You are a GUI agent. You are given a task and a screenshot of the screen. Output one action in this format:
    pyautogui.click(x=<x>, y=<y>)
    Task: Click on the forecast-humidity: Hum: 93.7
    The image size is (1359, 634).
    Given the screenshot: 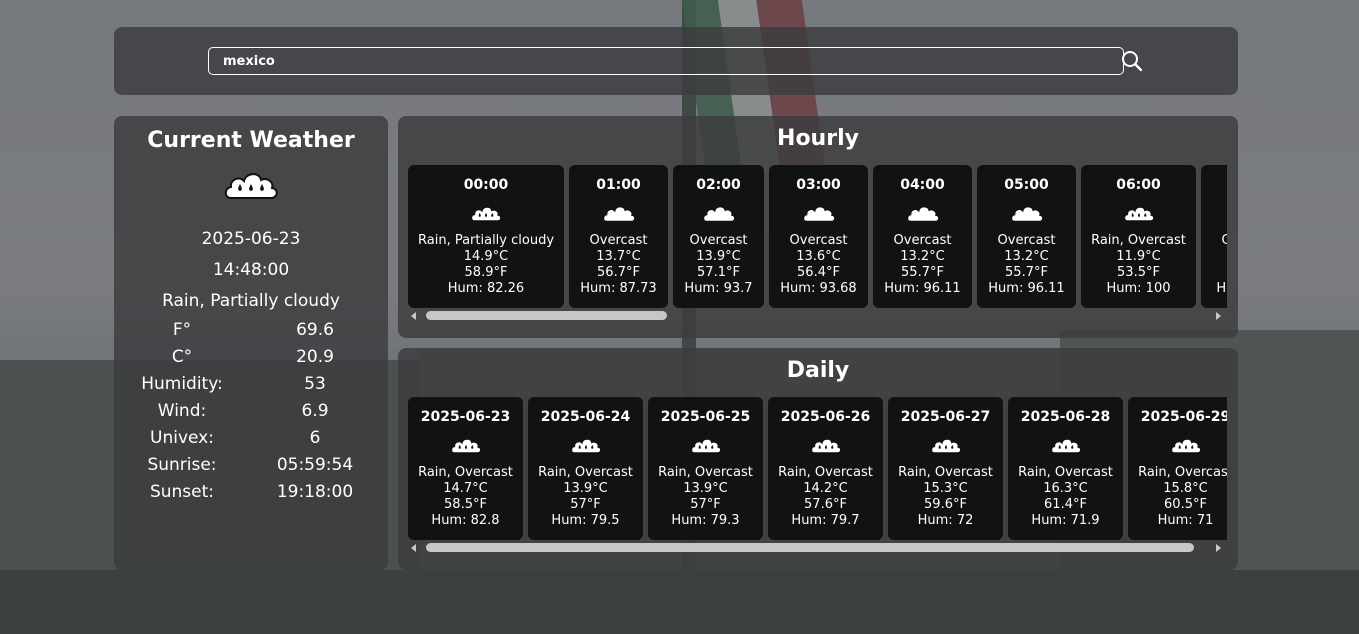 What is the action you would take?
    pyautogui.click(x=718, y=288)
    